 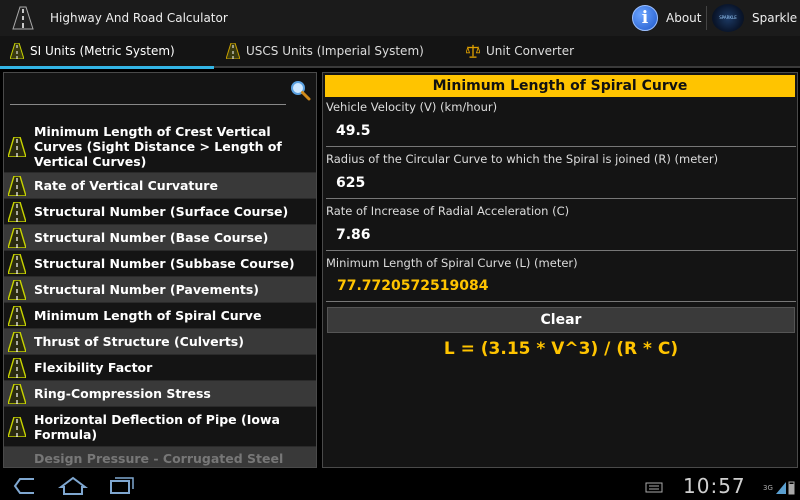 I want to click on signal-battery-icon, so click(x=785, y=488).